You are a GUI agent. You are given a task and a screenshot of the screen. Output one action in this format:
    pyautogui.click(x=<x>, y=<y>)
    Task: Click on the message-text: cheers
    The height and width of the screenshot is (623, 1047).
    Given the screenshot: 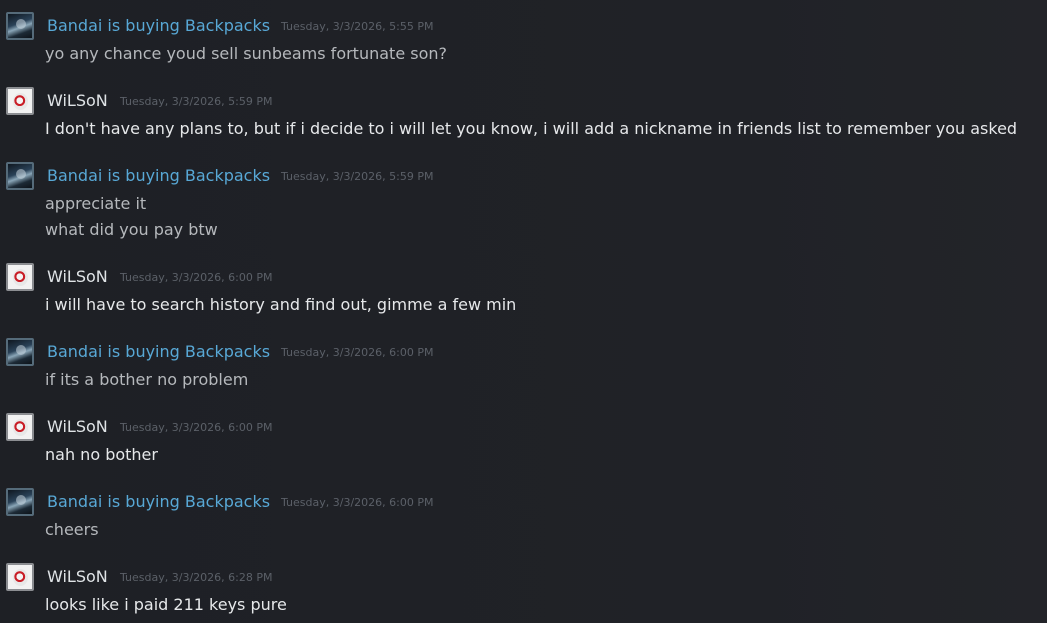 What is the action you would take?
    pyautogui.click(x=72, y=529)
    